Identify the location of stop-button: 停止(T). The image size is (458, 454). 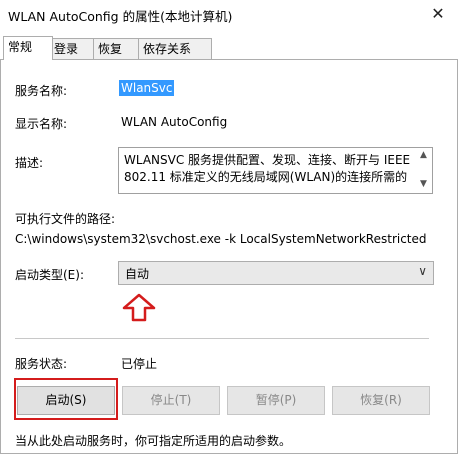
(171, 400).